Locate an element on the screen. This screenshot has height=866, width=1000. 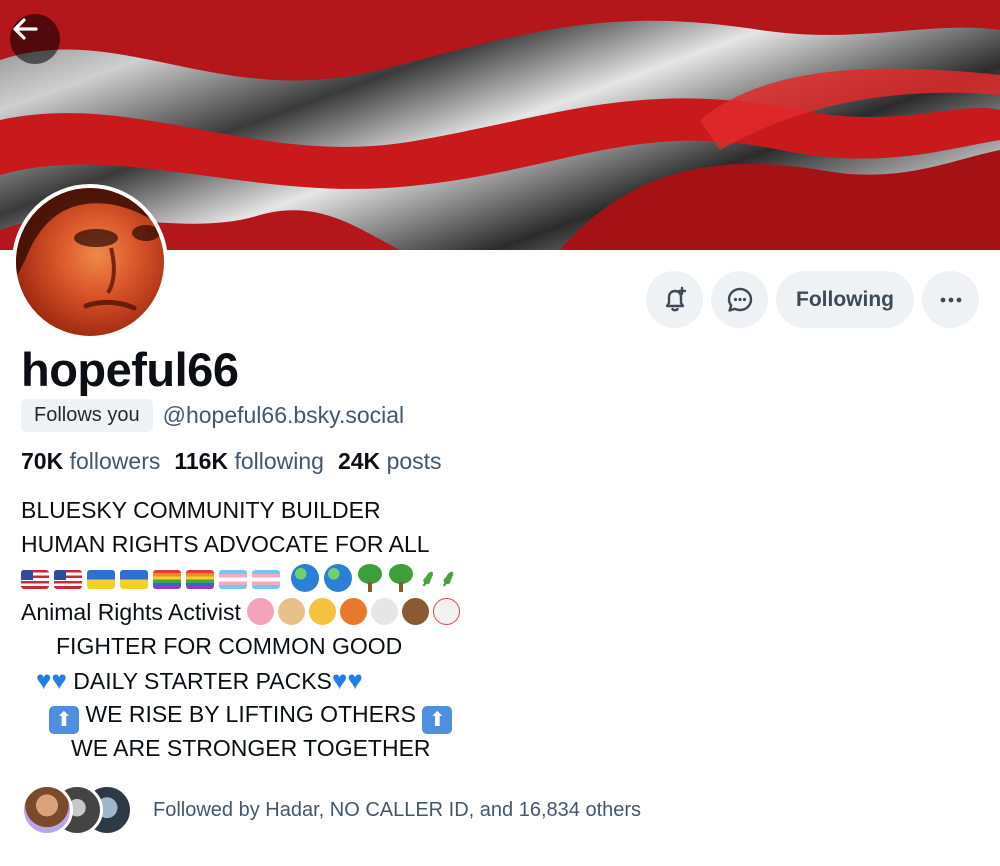
posts-stat: 24K posts is located at coordinates (390, 461).